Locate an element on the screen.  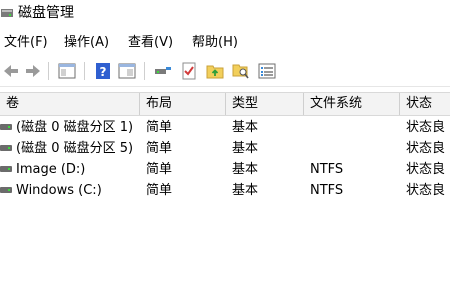
list-view-icon is located at coordinates (267, 71).